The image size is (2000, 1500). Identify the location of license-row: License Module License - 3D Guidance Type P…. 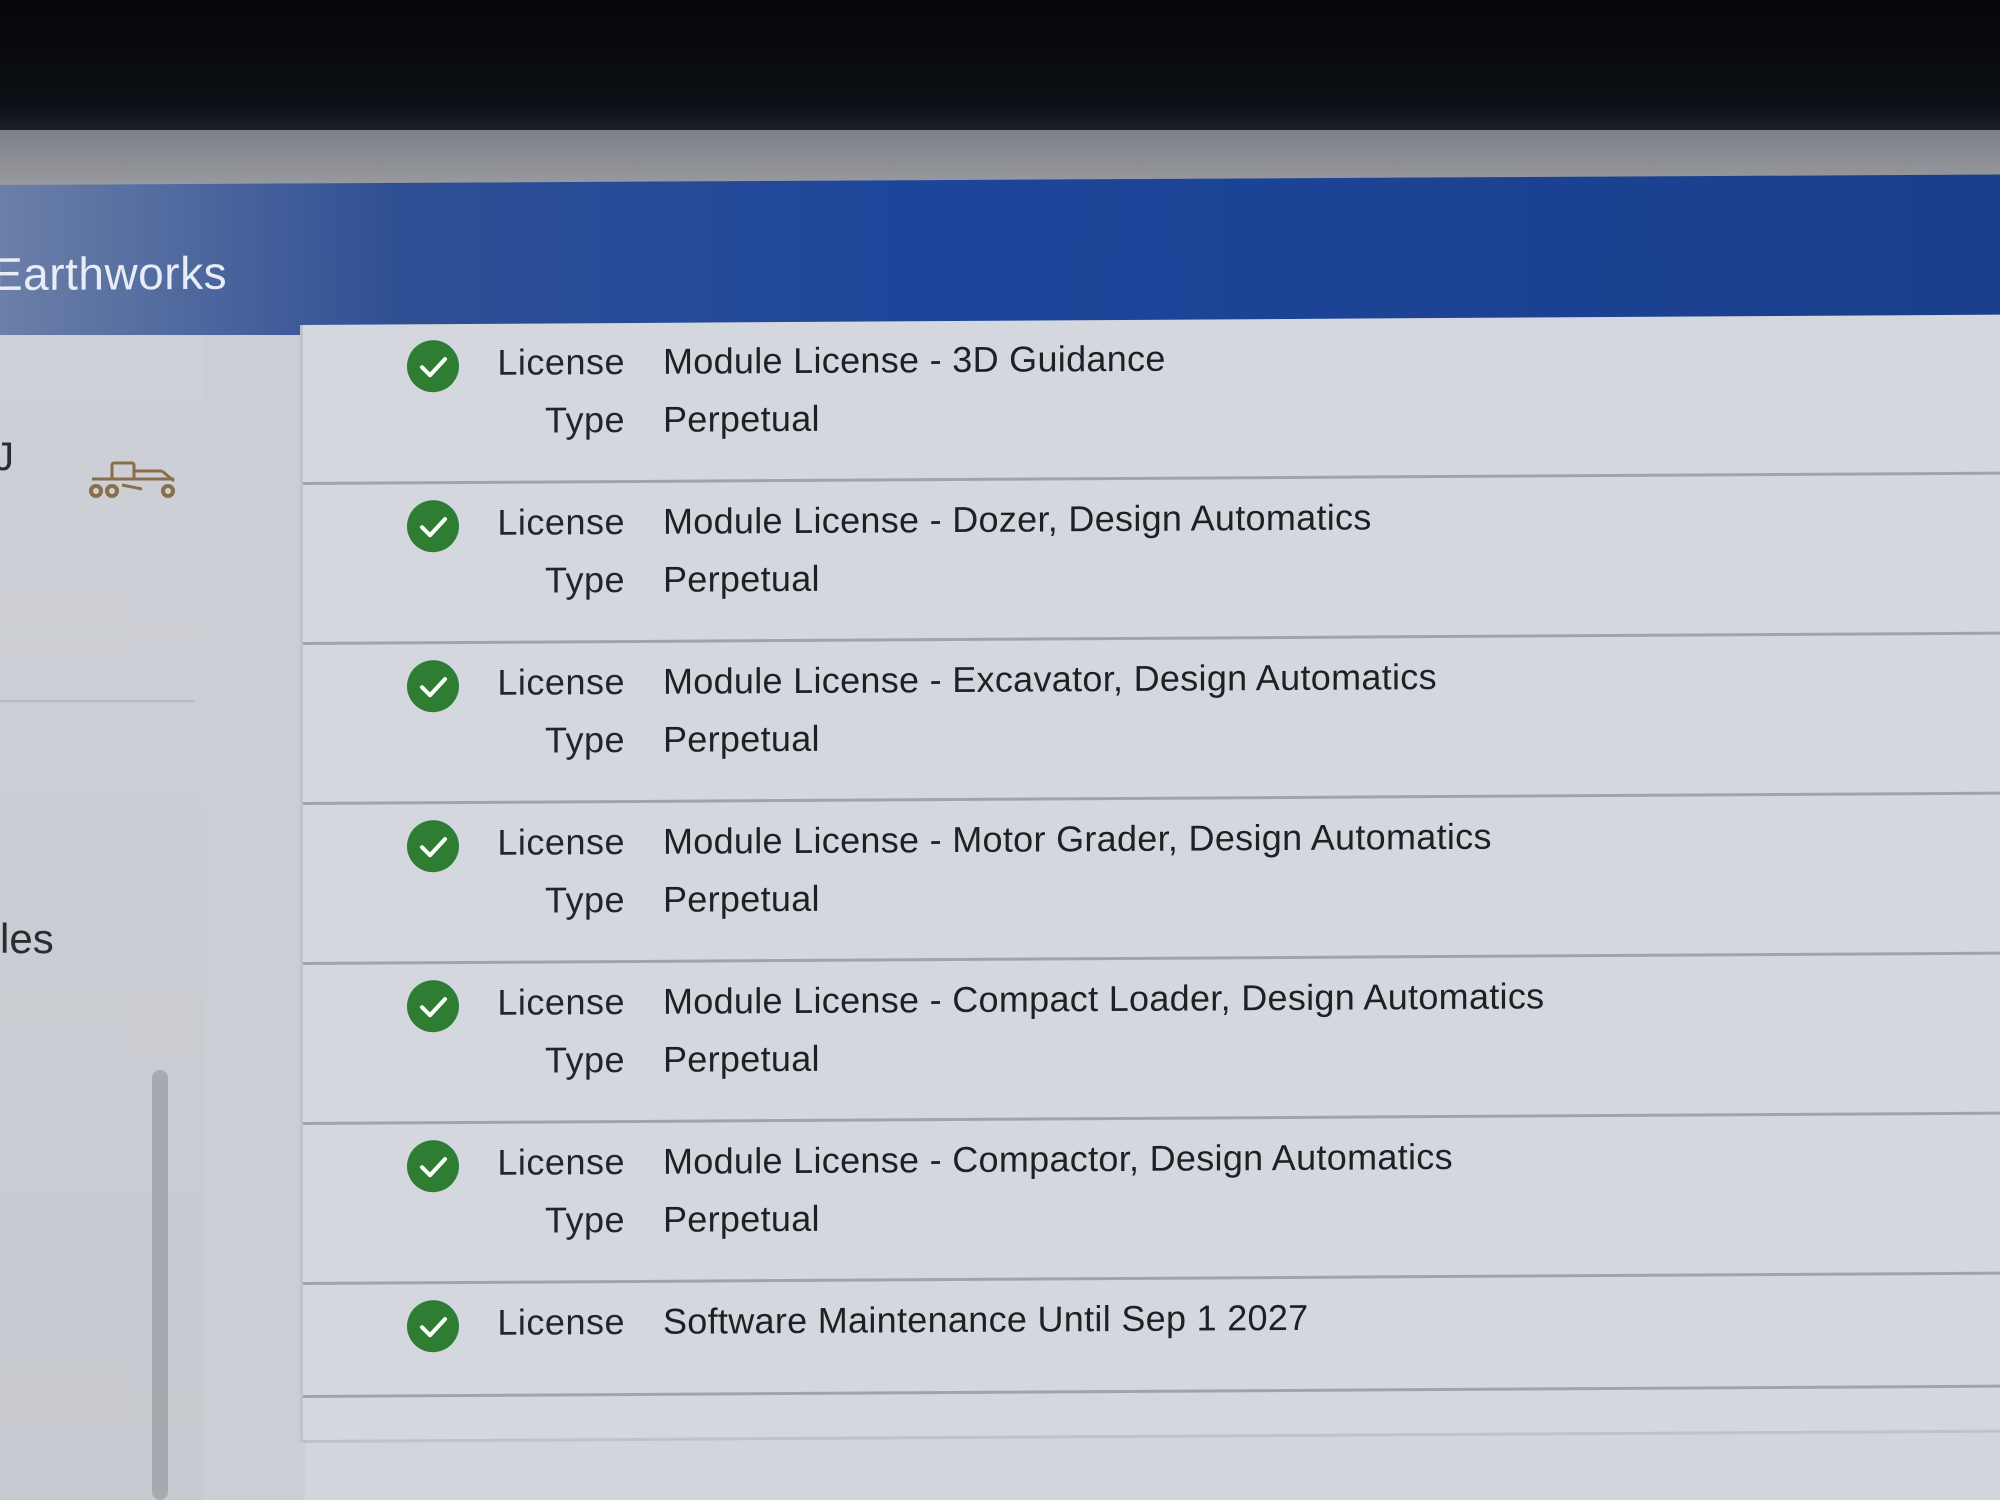
(1151, 399).